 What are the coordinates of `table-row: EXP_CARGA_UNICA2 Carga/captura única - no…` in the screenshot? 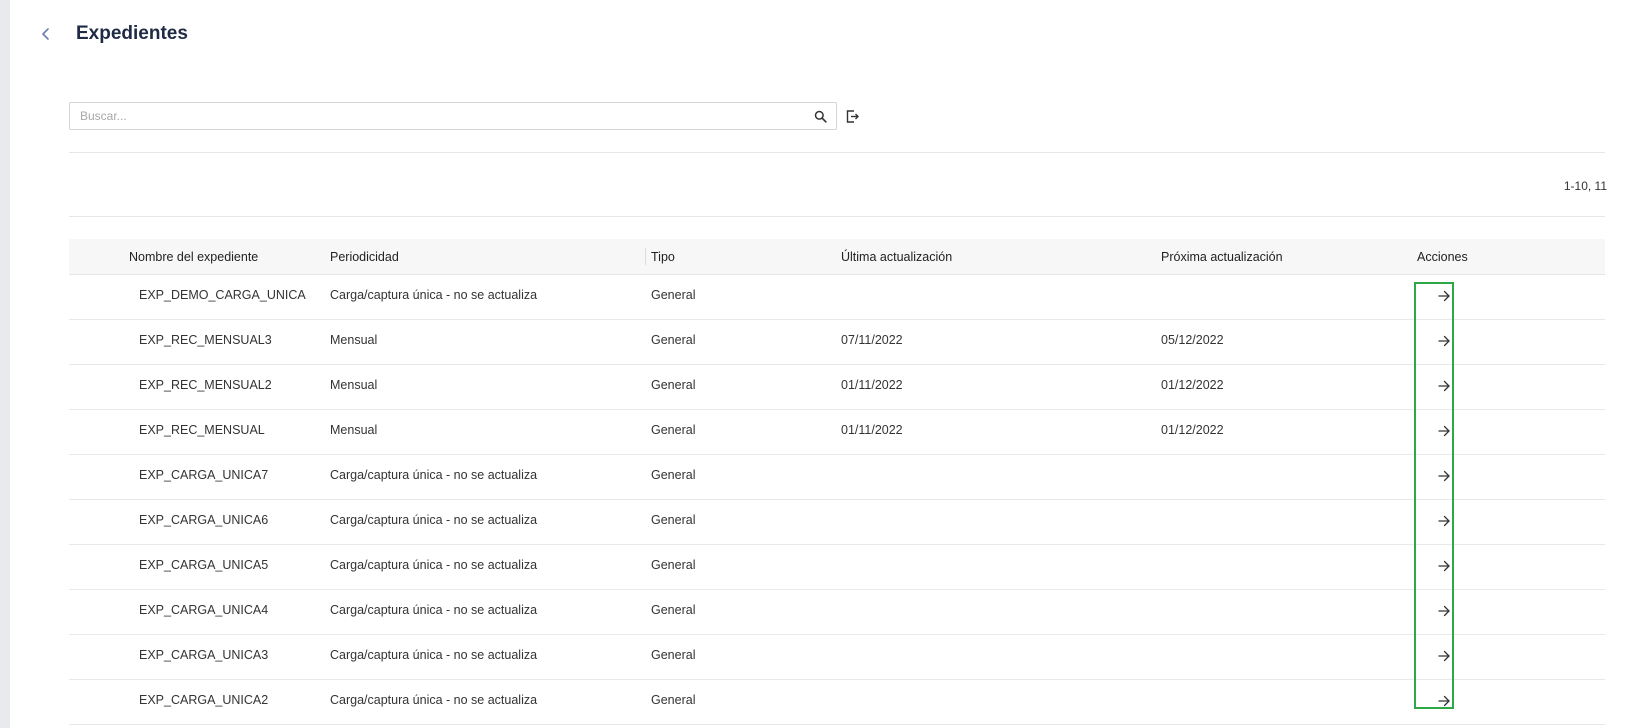 It's located at (837, 702).